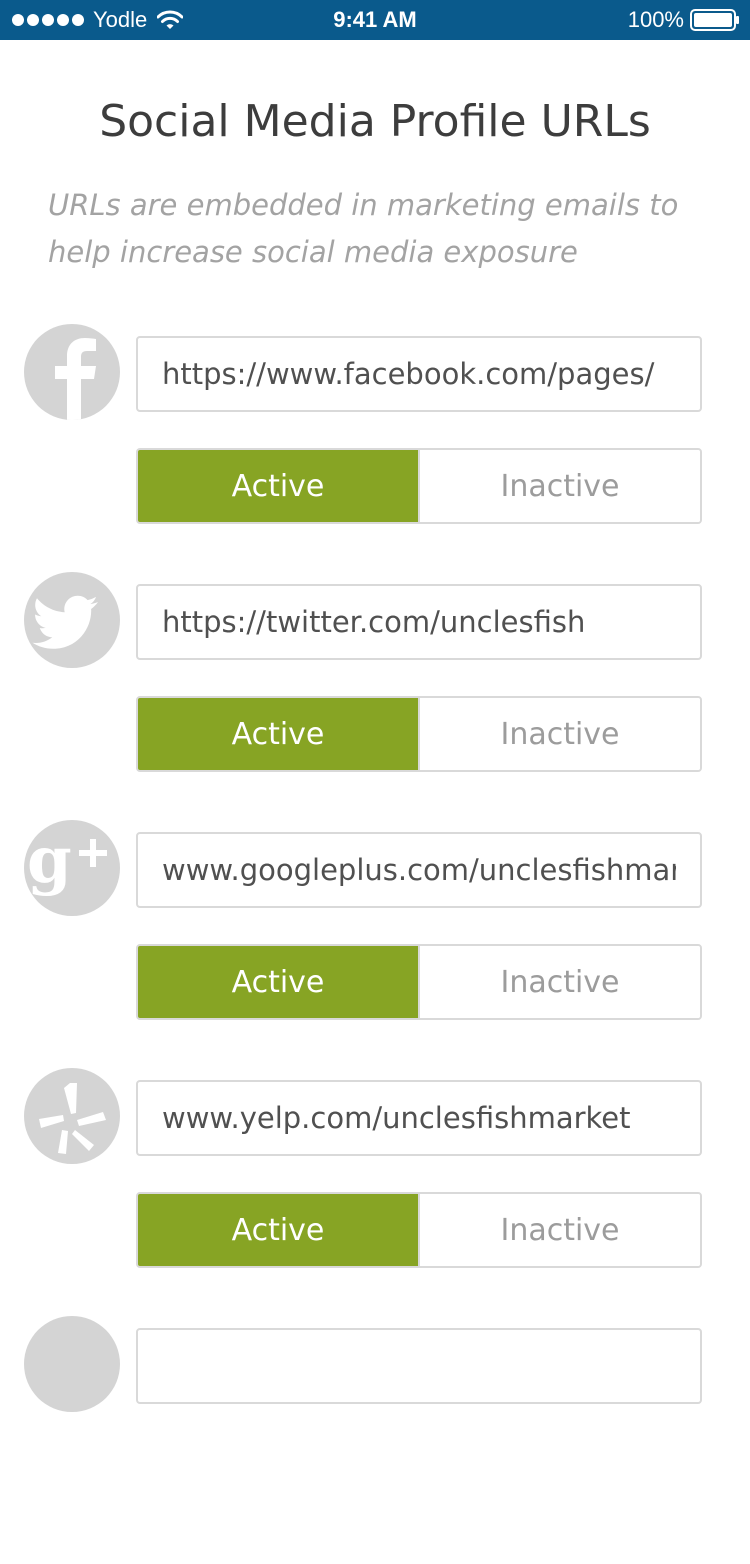 The image size is (750, 1564). Describe the element at coordinates (49, 860) in the screenshot. I see `svg-text: g` at that location.